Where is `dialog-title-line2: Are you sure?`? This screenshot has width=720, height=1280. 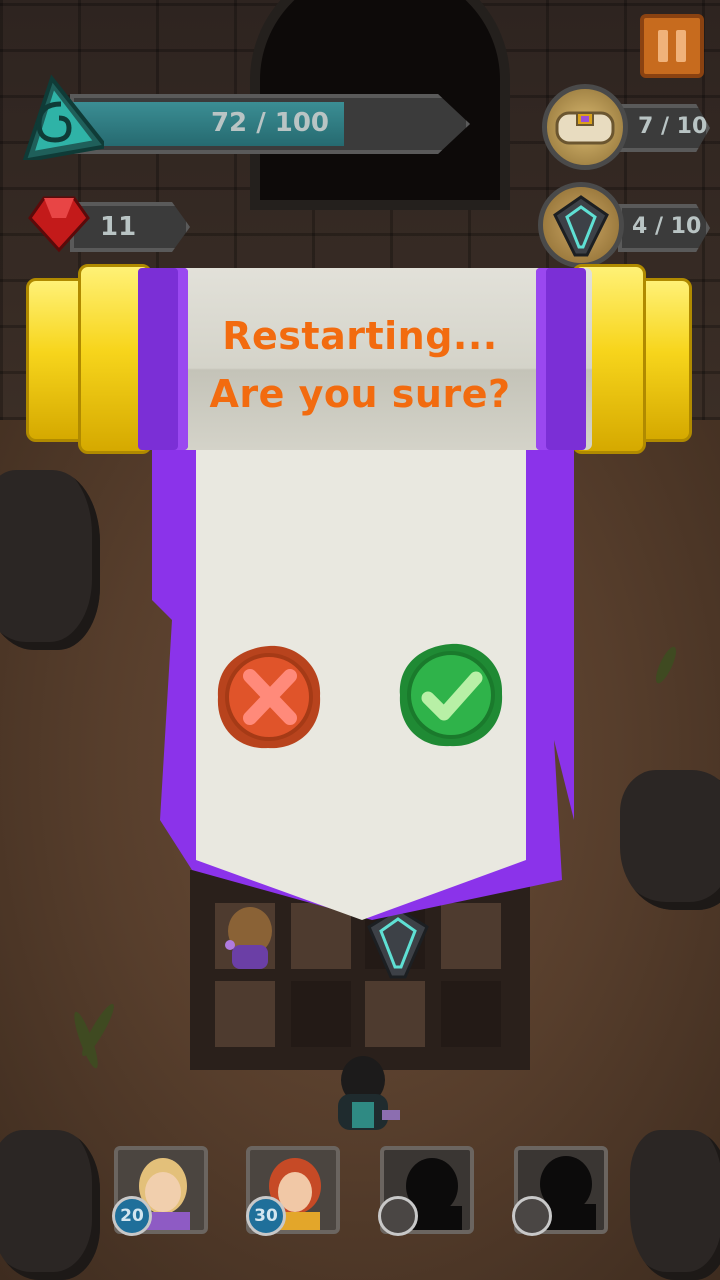 dialog-title-line2: Are you sure? is located at coordinates (360, 394).